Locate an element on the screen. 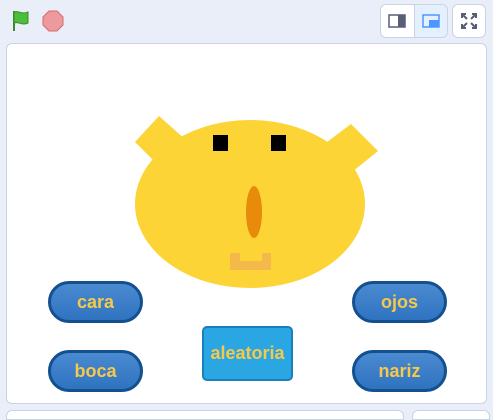  stop-icon is located at coordinates (53, 21).